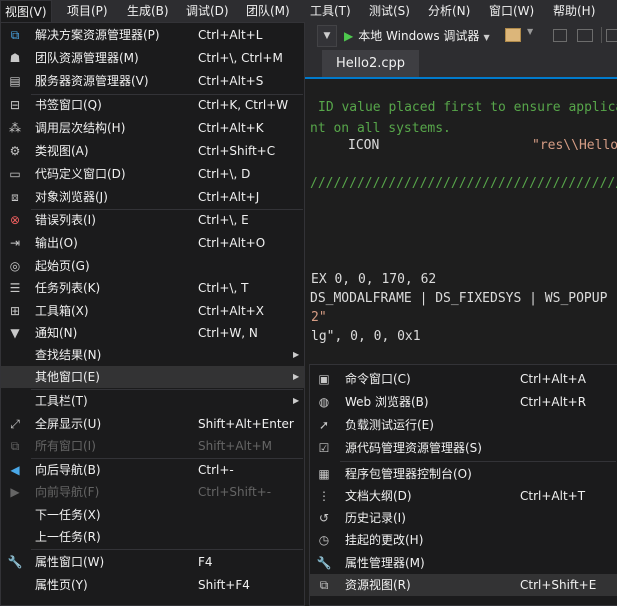 This screenshot has width=617, height=606. I want to click on menu-item-property-window: 🔧 属性窗口(W) F4, so click(152, 562).